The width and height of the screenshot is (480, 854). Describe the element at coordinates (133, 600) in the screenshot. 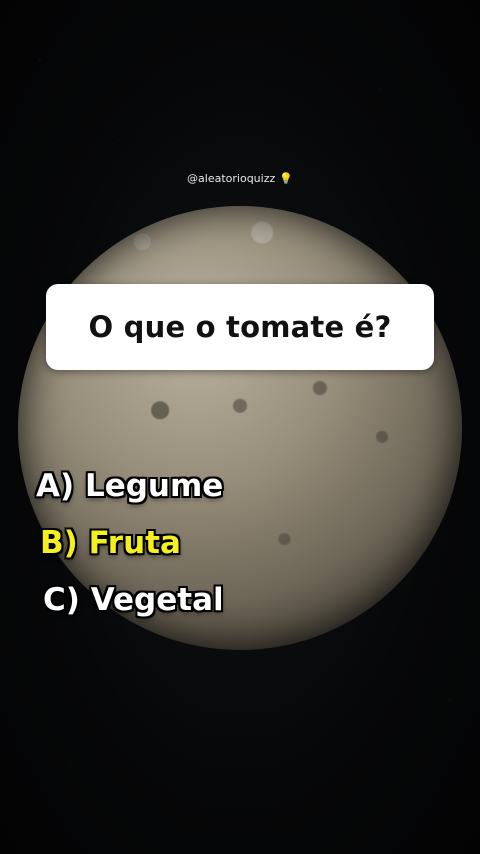

I see `answer-option-c: C) Vegetal` at that location.